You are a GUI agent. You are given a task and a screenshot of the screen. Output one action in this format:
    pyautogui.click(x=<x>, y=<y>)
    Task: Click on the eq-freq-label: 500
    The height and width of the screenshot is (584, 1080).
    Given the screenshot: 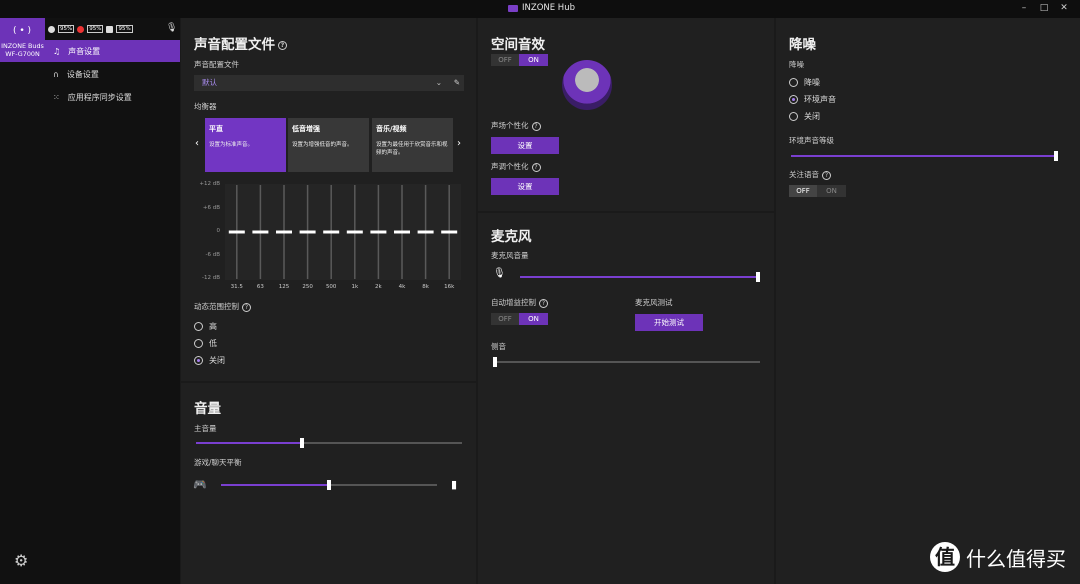 What is the action you would take?
    pyautogui.click(x=331, y=287)
    